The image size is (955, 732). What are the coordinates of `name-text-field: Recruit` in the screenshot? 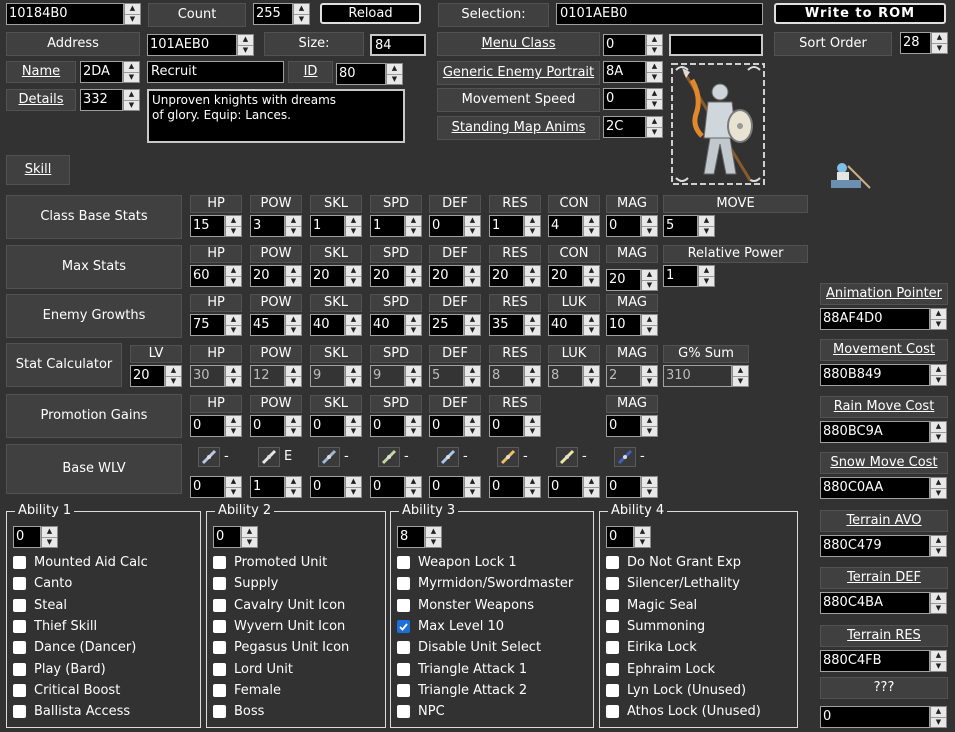 It's located at (215, 72).